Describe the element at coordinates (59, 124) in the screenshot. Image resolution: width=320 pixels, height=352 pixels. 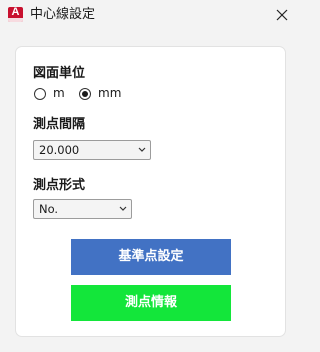
I see `station-interval-label: 測点間隔` at that location.